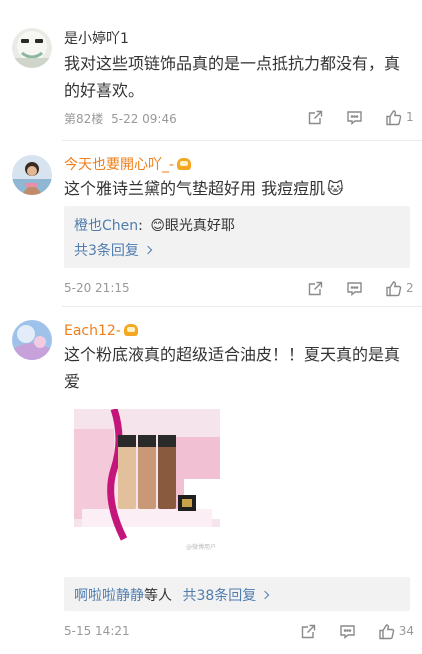  Describe the element at coordinates (237, 237) in the screenshot. I see `reply-preview: 橙也Chen: 😊眼光真好耶 共3条回复` at that location.